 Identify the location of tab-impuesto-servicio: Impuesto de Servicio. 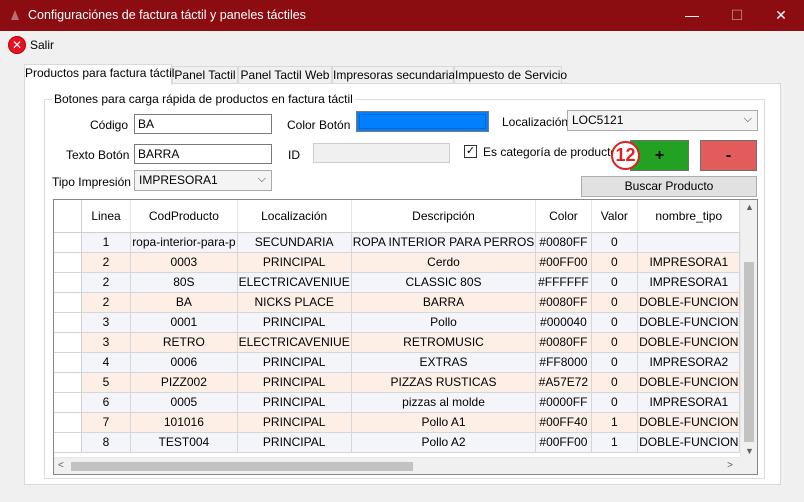
(510, 75).